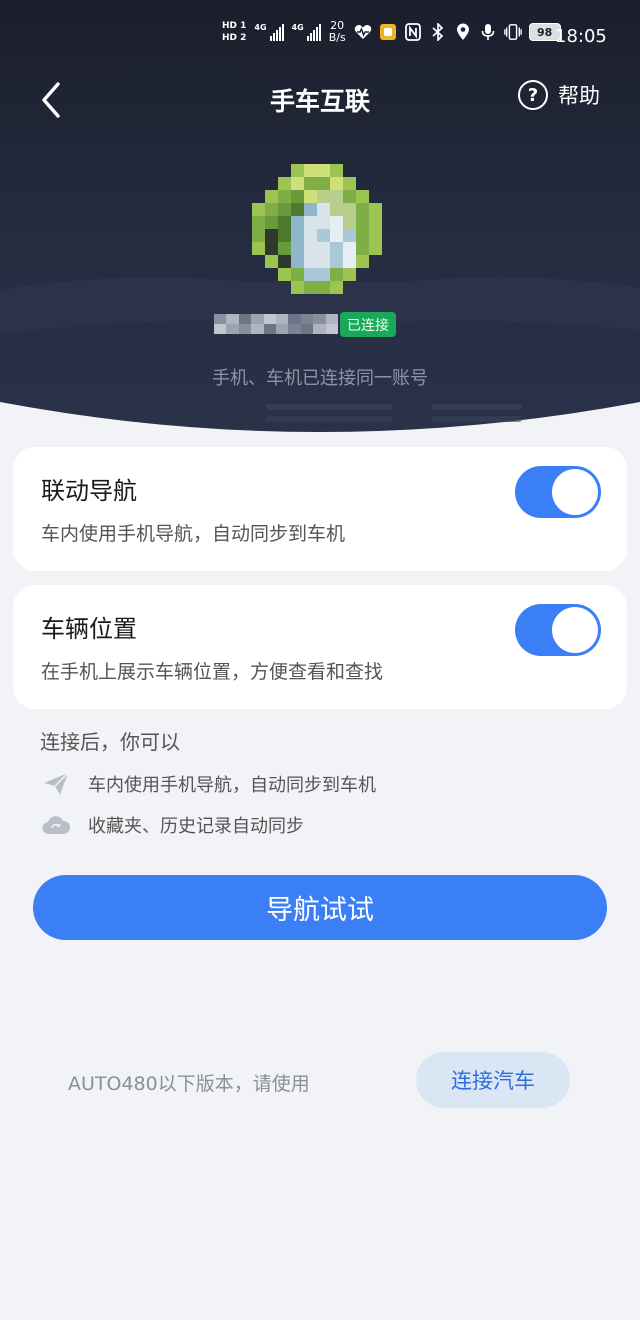 This screenshot has width=640, height=1320. What do you see at coordinates (337, 37) in the screenshot?
I see `speed-unit: B/s` at bounding box center [337, 37].